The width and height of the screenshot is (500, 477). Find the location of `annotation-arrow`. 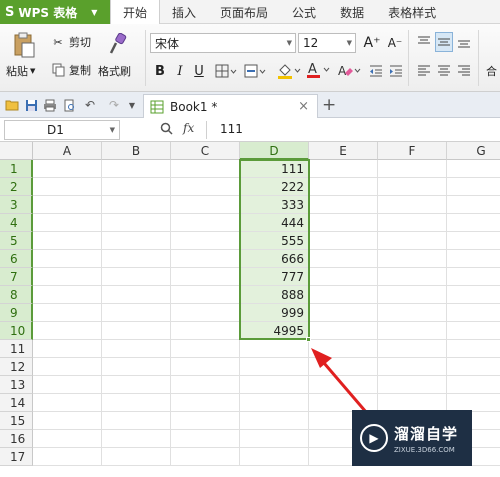

annotation-arrow is located at coordinates (339, 380).